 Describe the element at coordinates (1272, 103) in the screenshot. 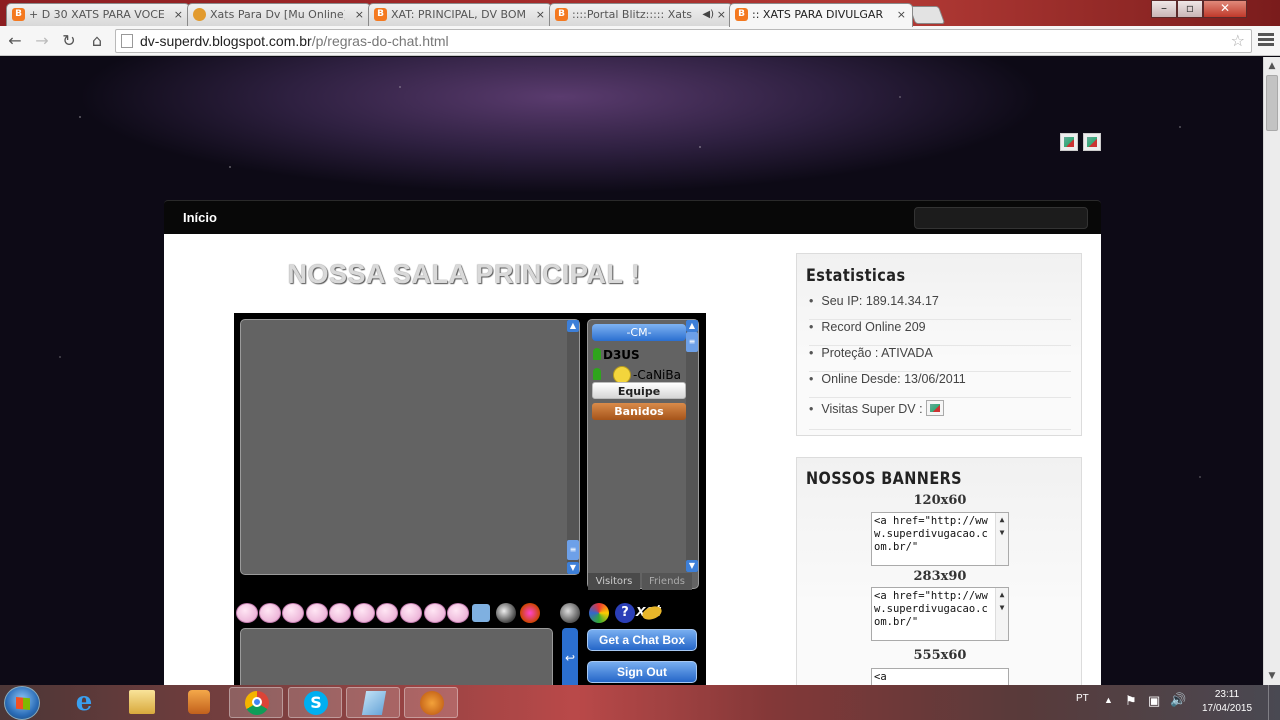

I see `scroll-thumb` at that location.